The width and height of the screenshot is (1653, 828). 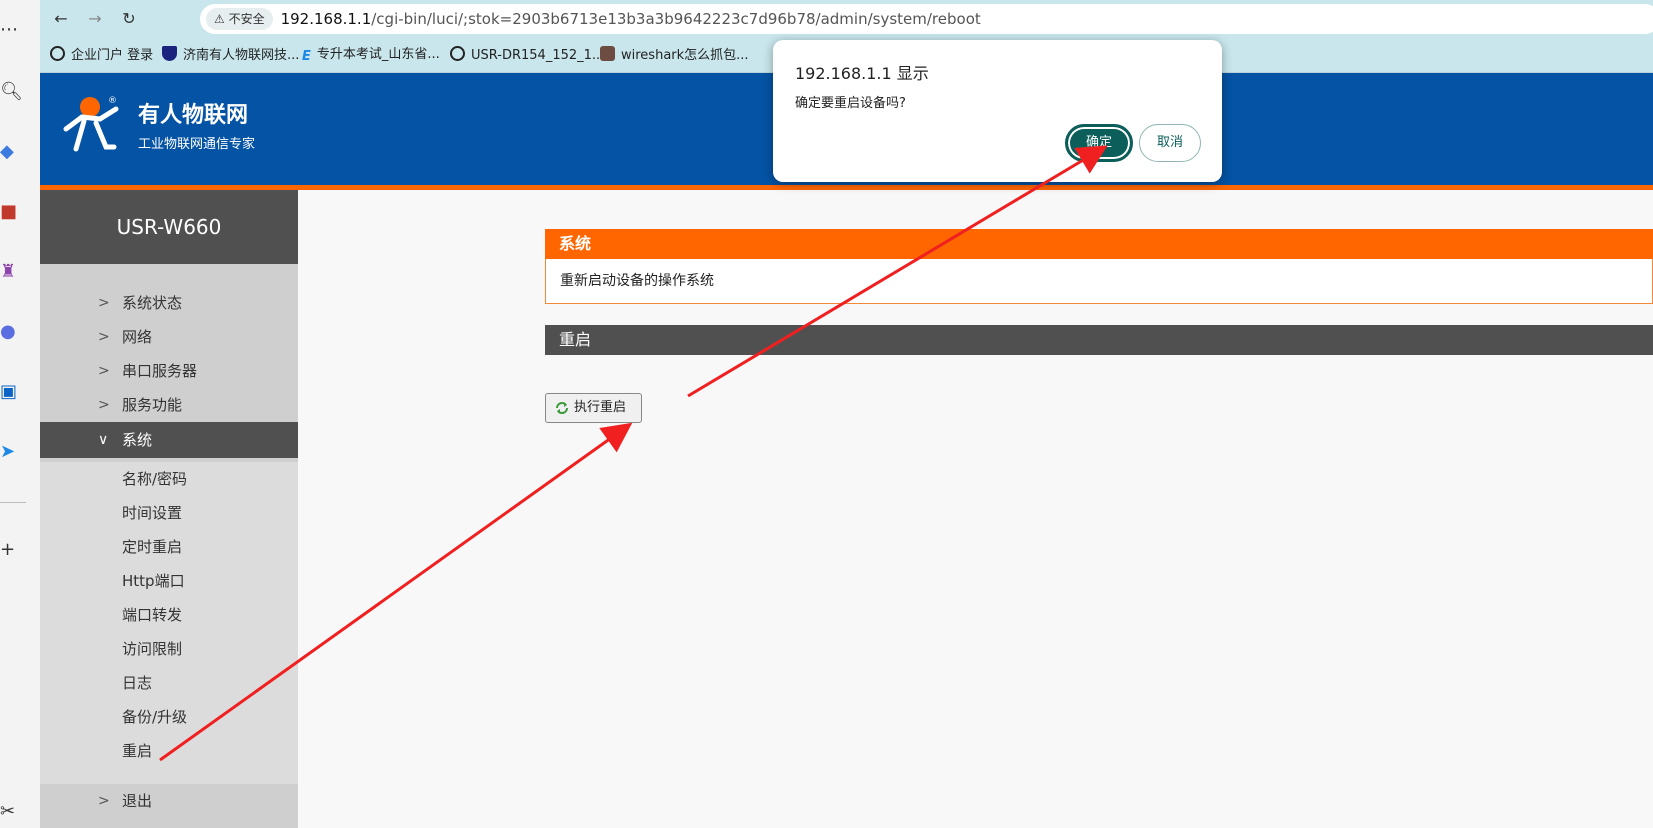 I want to click on section-title: 系统, so click(x=1099, y=244).